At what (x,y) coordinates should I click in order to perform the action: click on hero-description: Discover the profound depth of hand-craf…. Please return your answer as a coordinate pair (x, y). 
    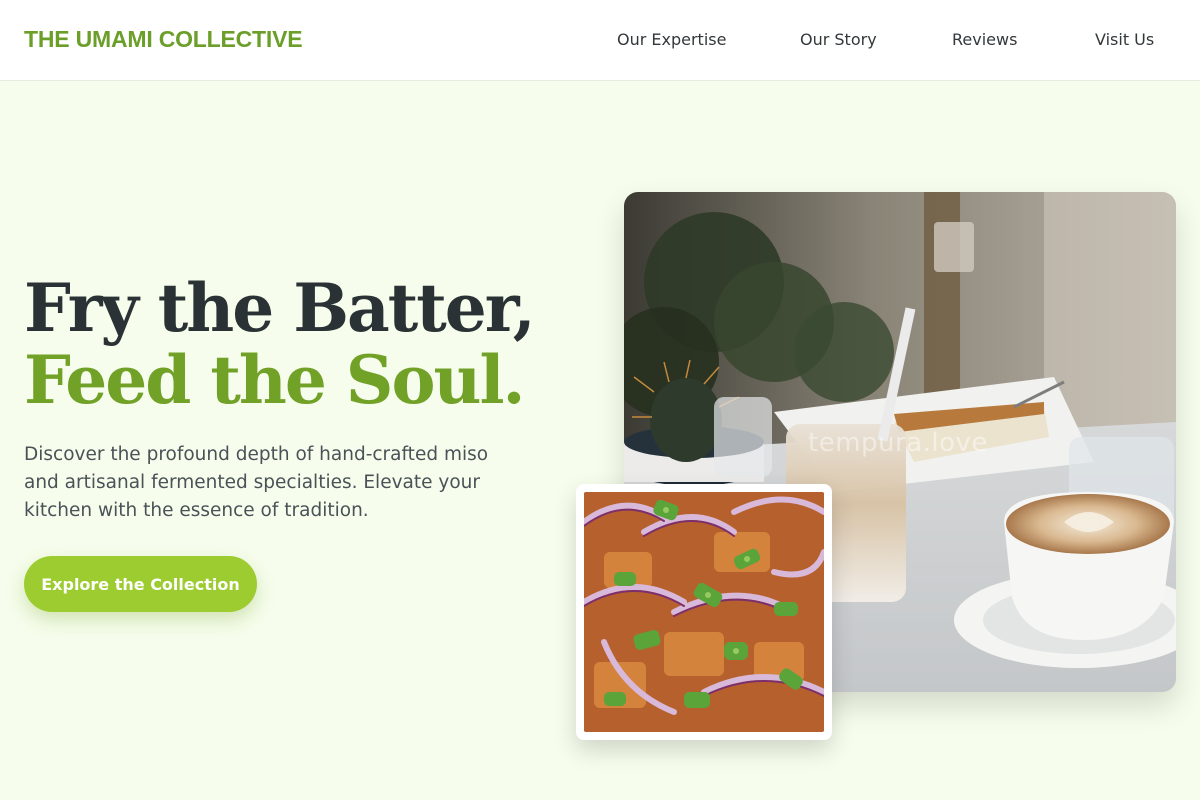
    Looking at the image, I should click on (256, 482).